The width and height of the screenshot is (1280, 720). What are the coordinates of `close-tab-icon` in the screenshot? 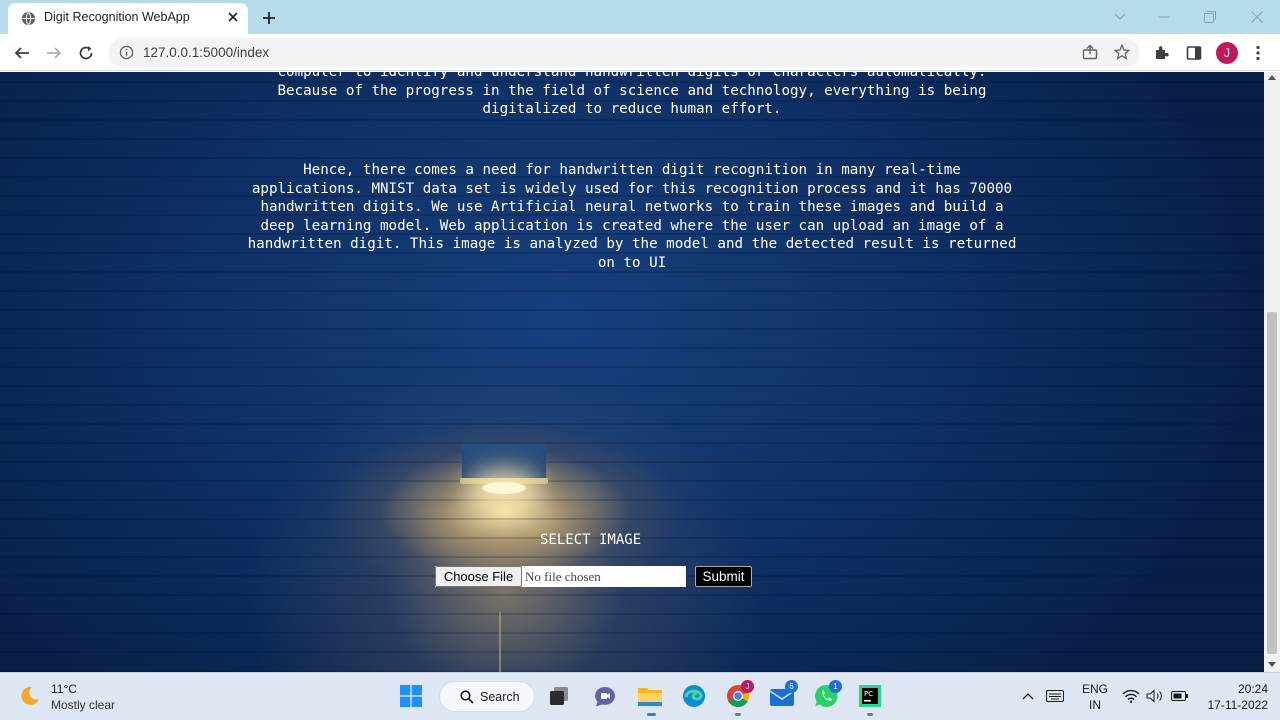 It's located at (233, 17).